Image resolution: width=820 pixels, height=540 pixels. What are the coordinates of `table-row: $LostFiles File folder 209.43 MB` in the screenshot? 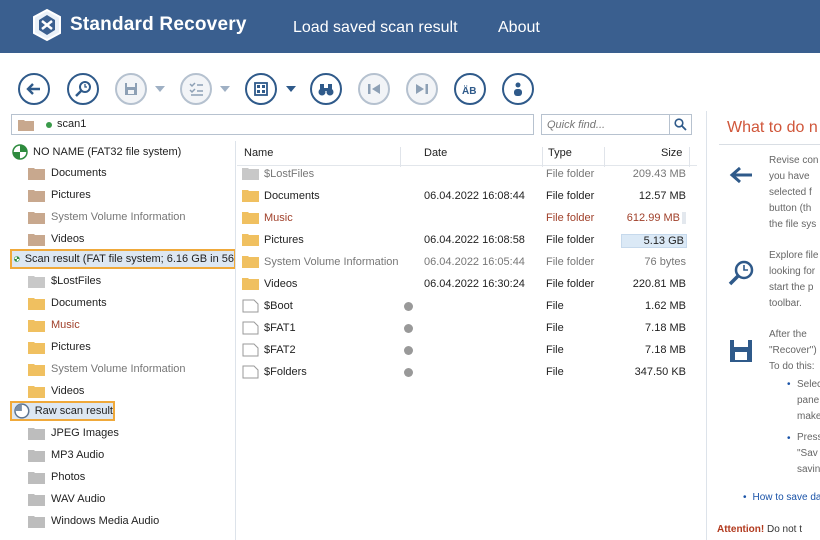 It's located at (467, 175).